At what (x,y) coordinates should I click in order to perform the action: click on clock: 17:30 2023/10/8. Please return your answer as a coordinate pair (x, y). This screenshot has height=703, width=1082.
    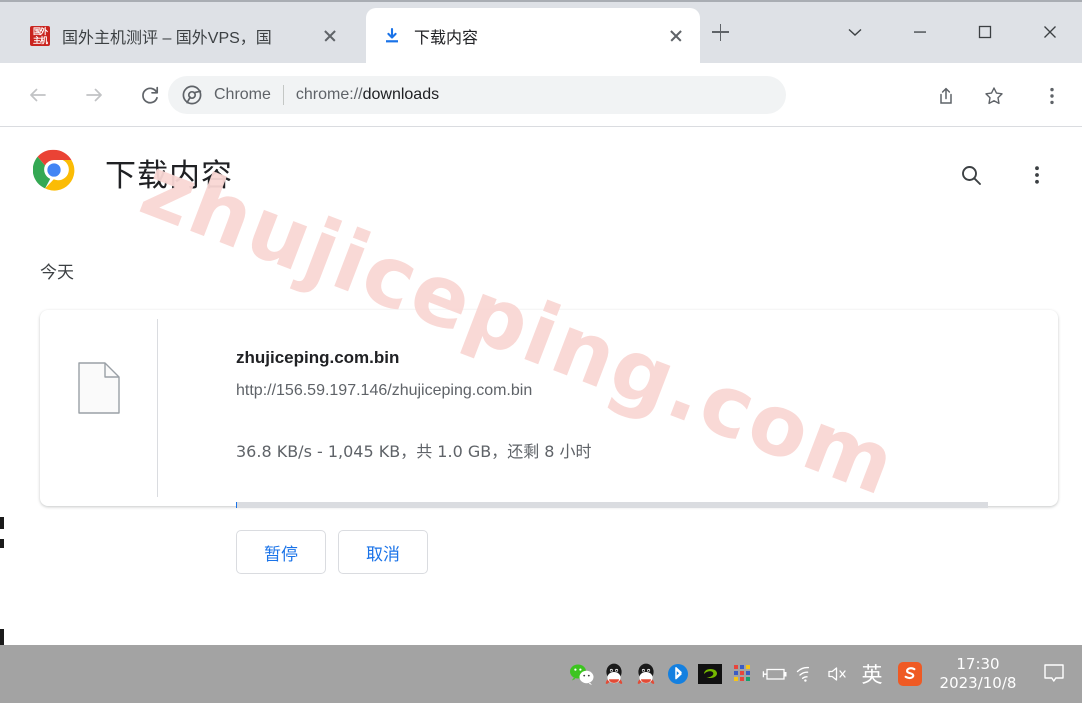
    Looking at the image, I should click on (978, 674).